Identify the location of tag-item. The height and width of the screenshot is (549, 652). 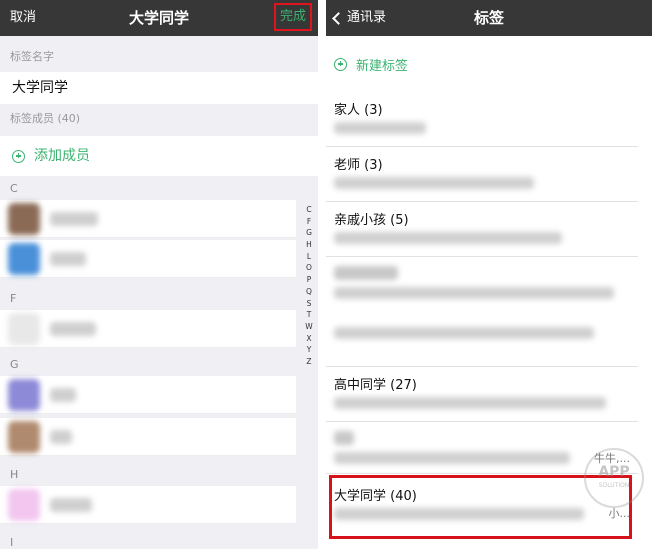
(482, 312).